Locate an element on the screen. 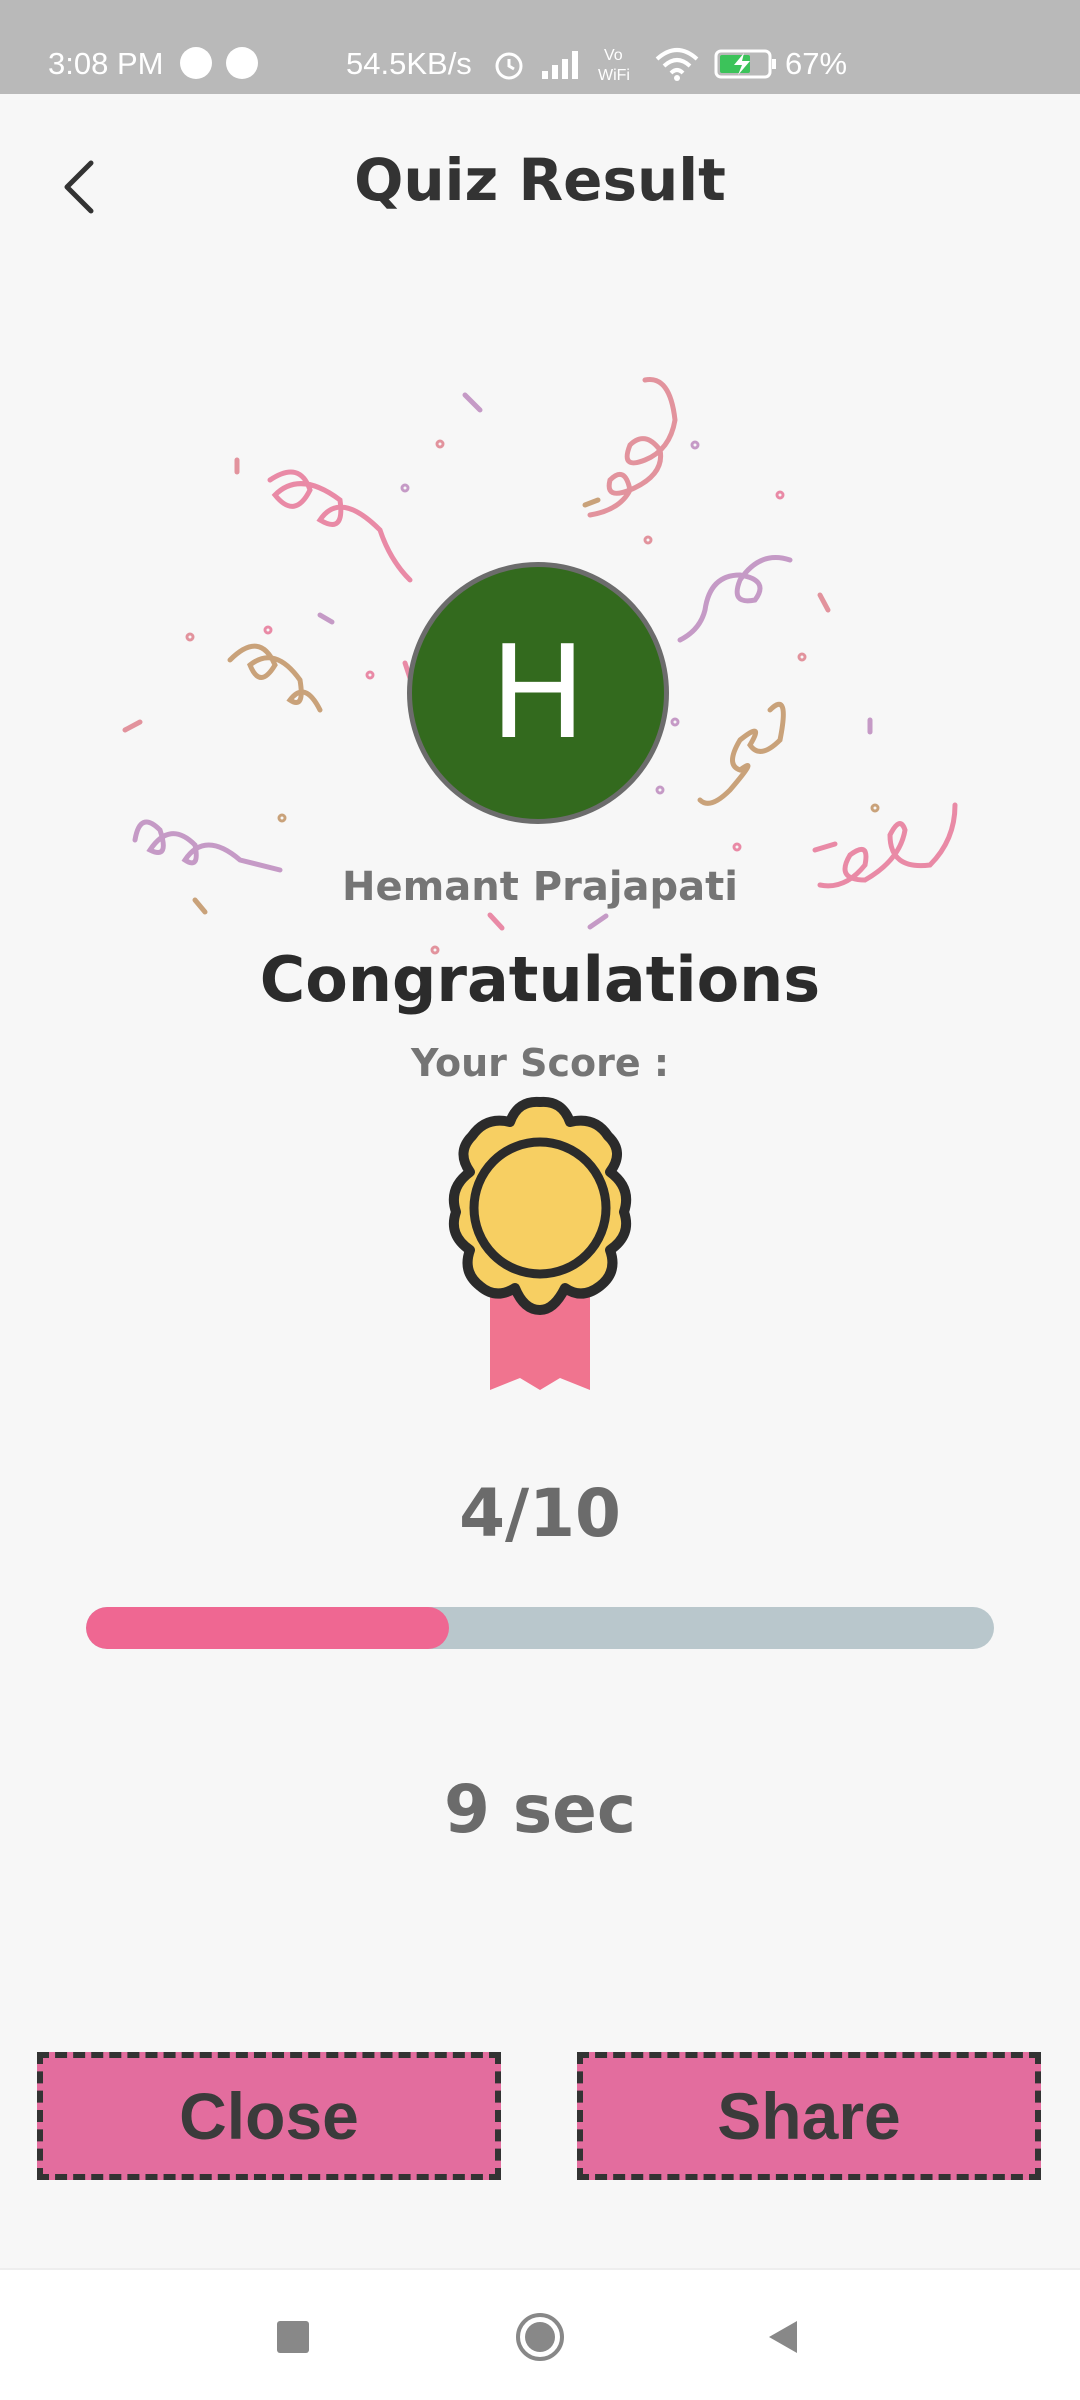 The image size is (1080, 2400). app-header: Quiz Result is located at coordinates (540, 179).